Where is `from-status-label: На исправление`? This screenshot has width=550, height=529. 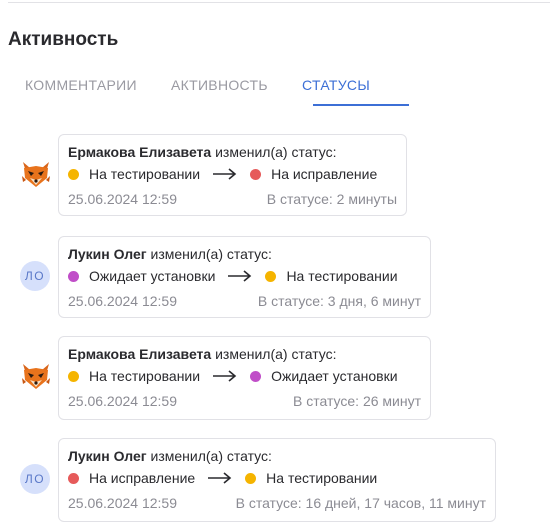
from-status-label: На исправление is located at coordinates (142, 478).